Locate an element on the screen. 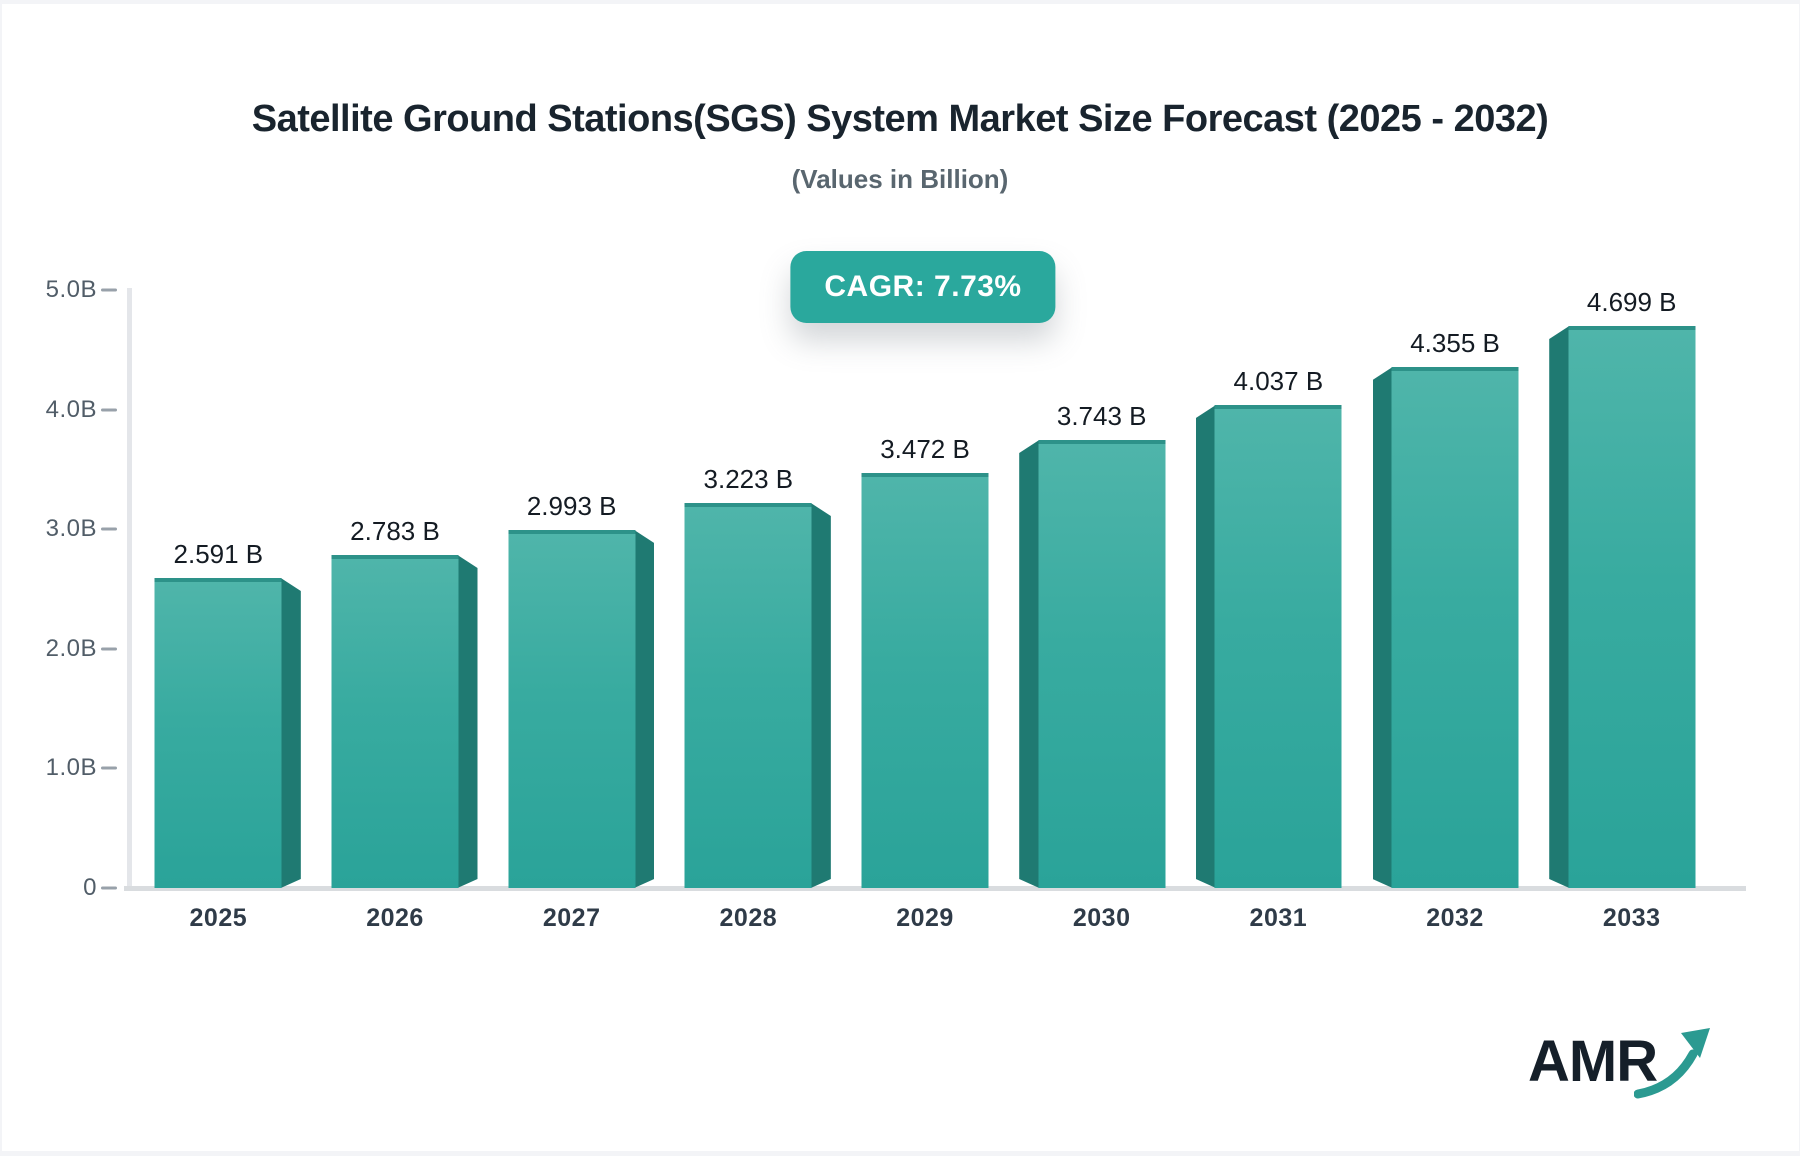  growth-arrow-icon is located at coordinates (1672, 1063).